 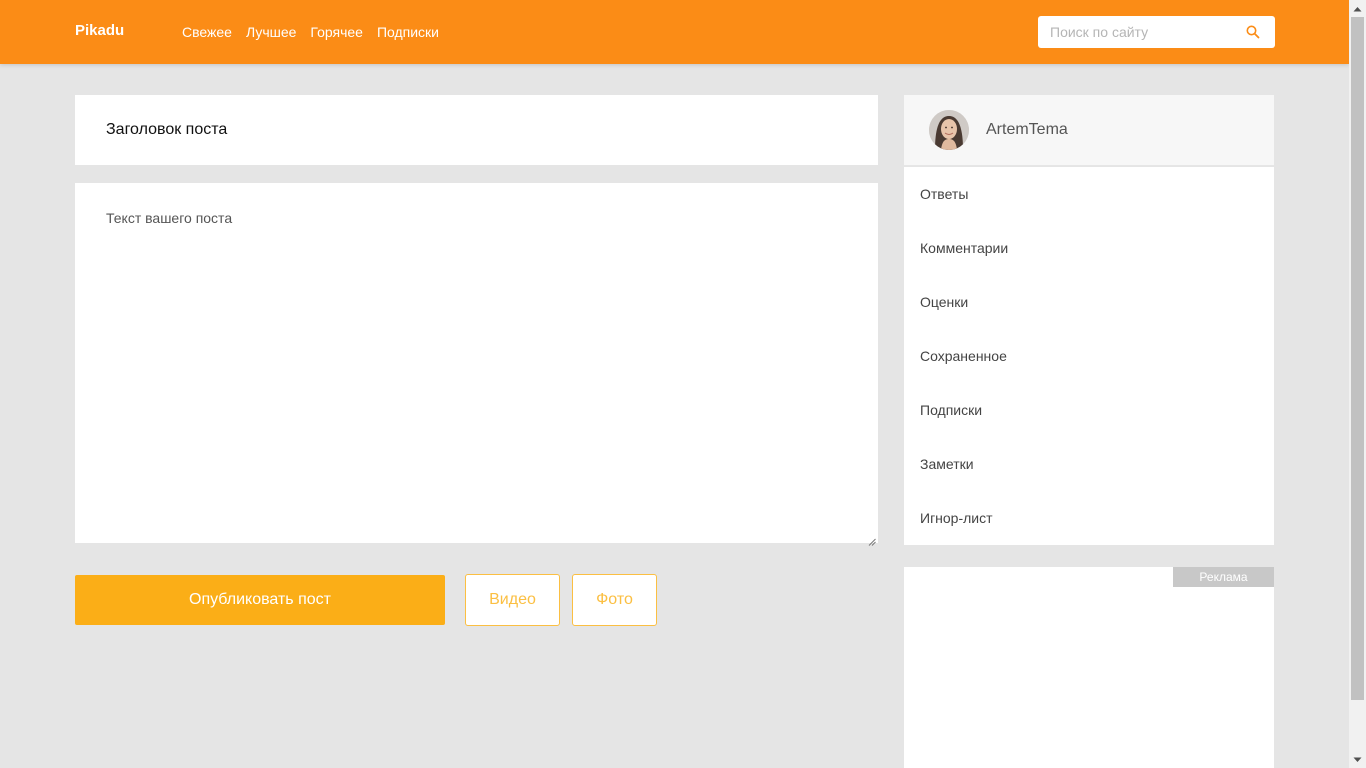 What do you see at coordinates (260, 600) in the screenshot?
I see `publish-post-button: Опубликовать пост` at bounding box center [260, 600].